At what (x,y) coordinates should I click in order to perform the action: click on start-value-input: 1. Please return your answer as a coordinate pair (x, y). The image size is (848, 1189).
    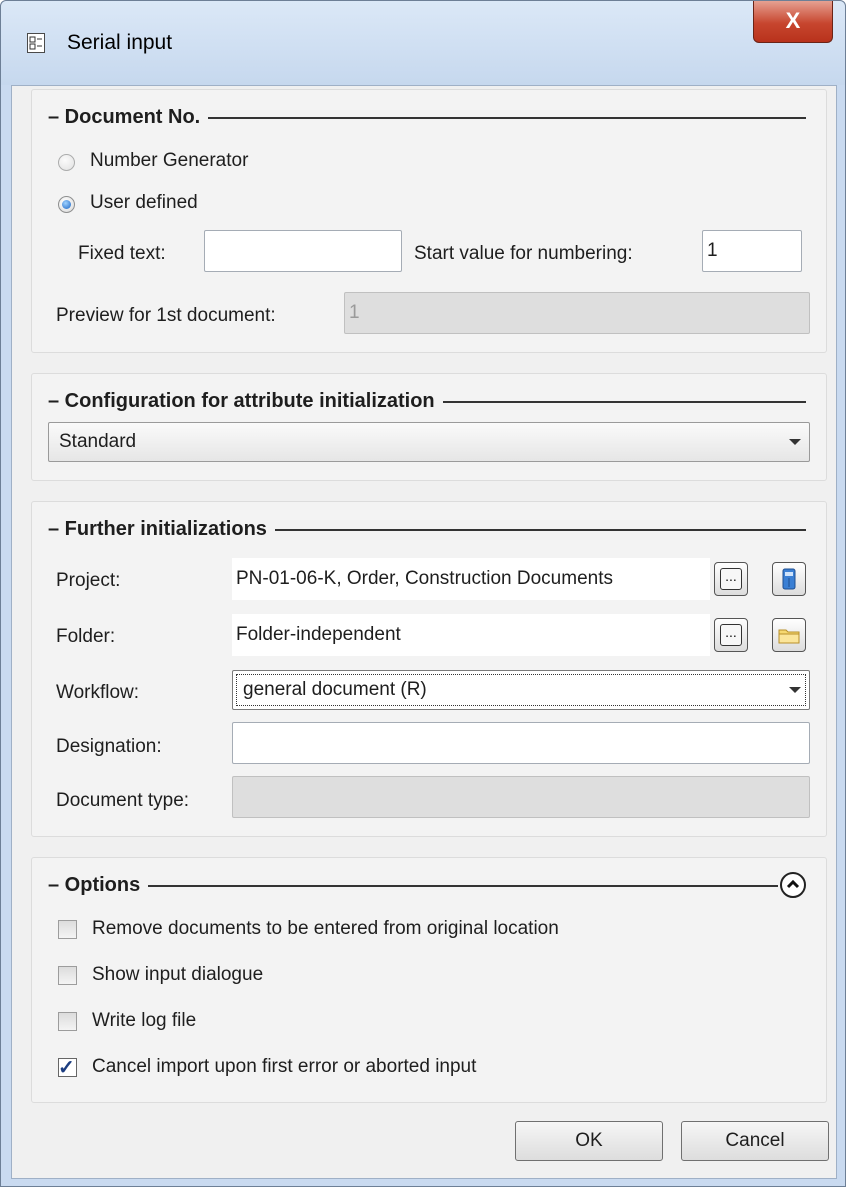
    Looking at the image, I should click on (752, 251).